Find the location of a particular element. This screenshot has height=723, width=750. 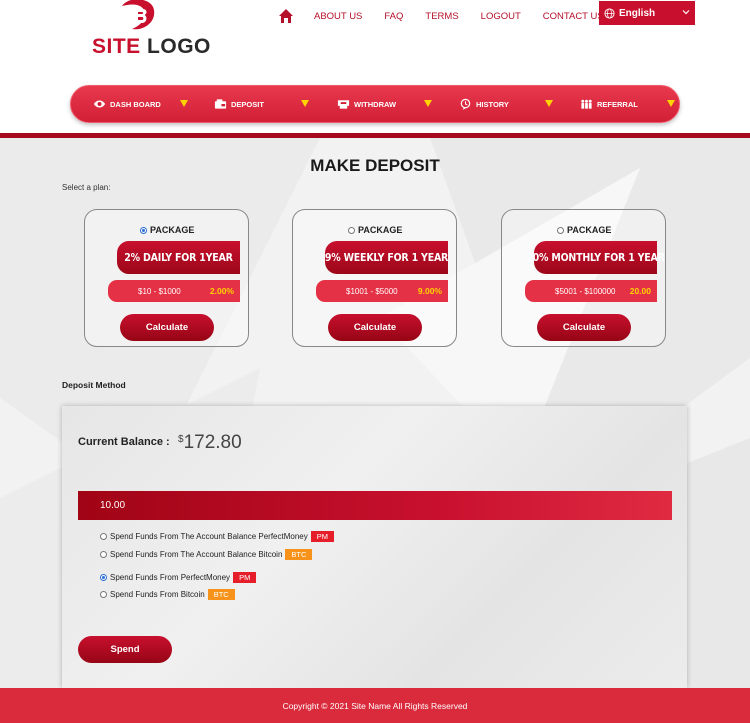

amount-input: 10.00 is located at coordinates (375, 505).